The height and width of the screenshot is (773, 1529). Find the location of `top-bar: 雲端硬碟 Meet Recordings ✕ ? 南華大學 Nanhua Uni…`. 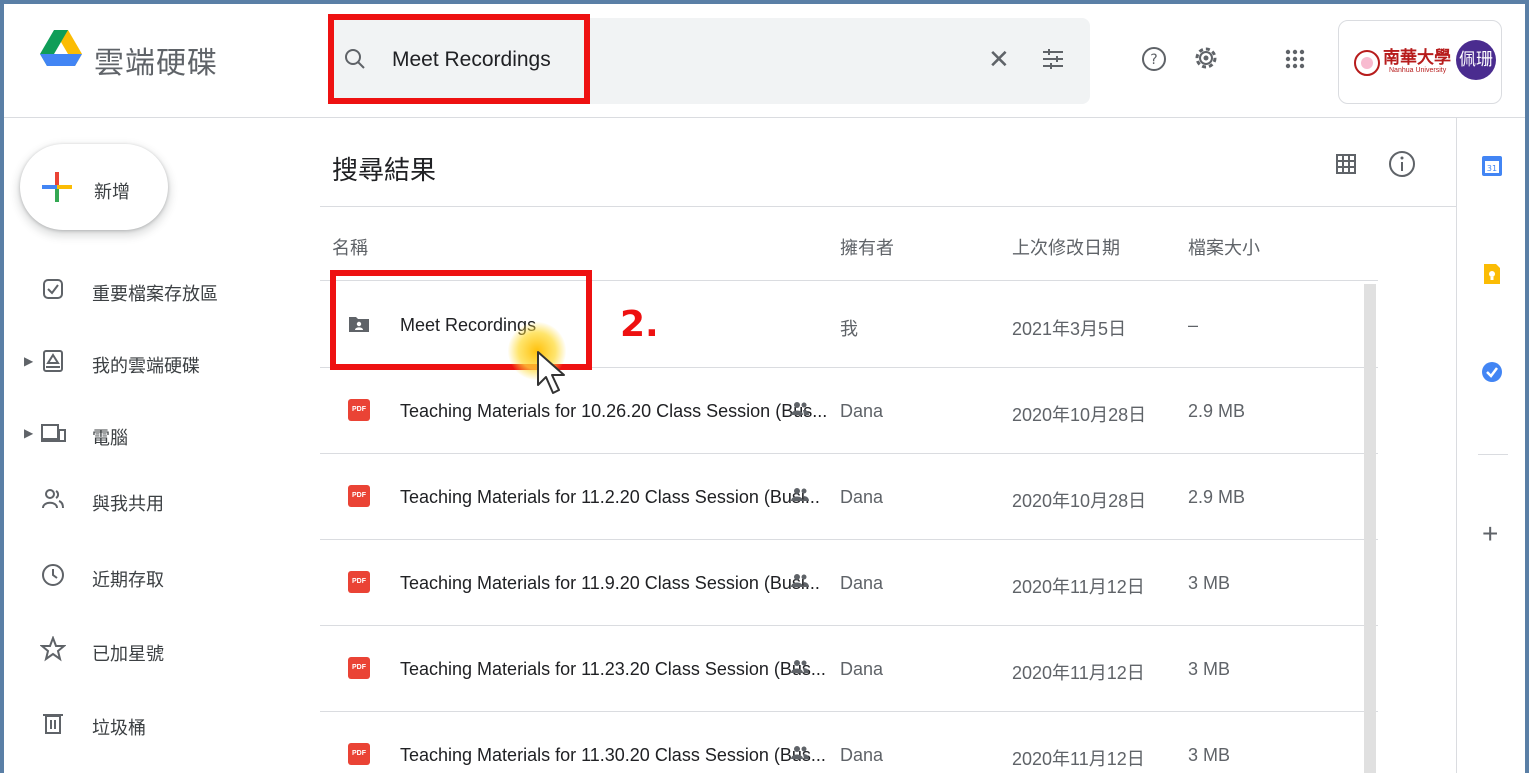

top-bar: 雲端硬碟 Meet Recordings ✕ ? 南華大學 Nanhua Uni… is located at coordinates (764, 61).